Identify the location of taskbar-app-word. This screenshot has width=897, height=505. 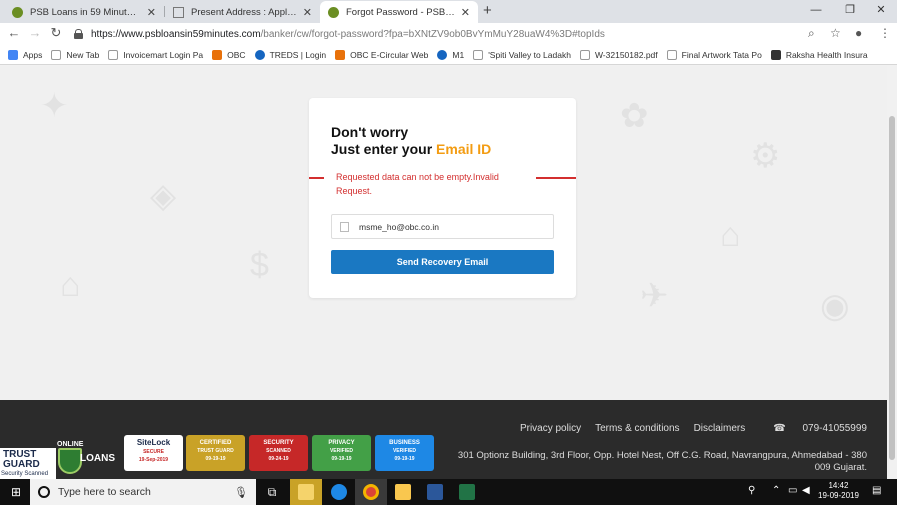
(435, 492).